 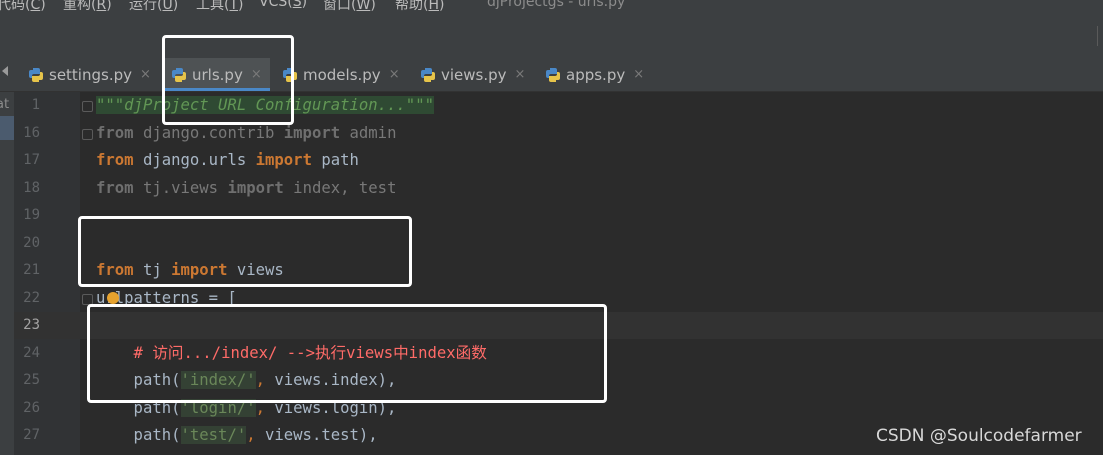 I want to click on code-token: path(, so click(x=138, y=435).